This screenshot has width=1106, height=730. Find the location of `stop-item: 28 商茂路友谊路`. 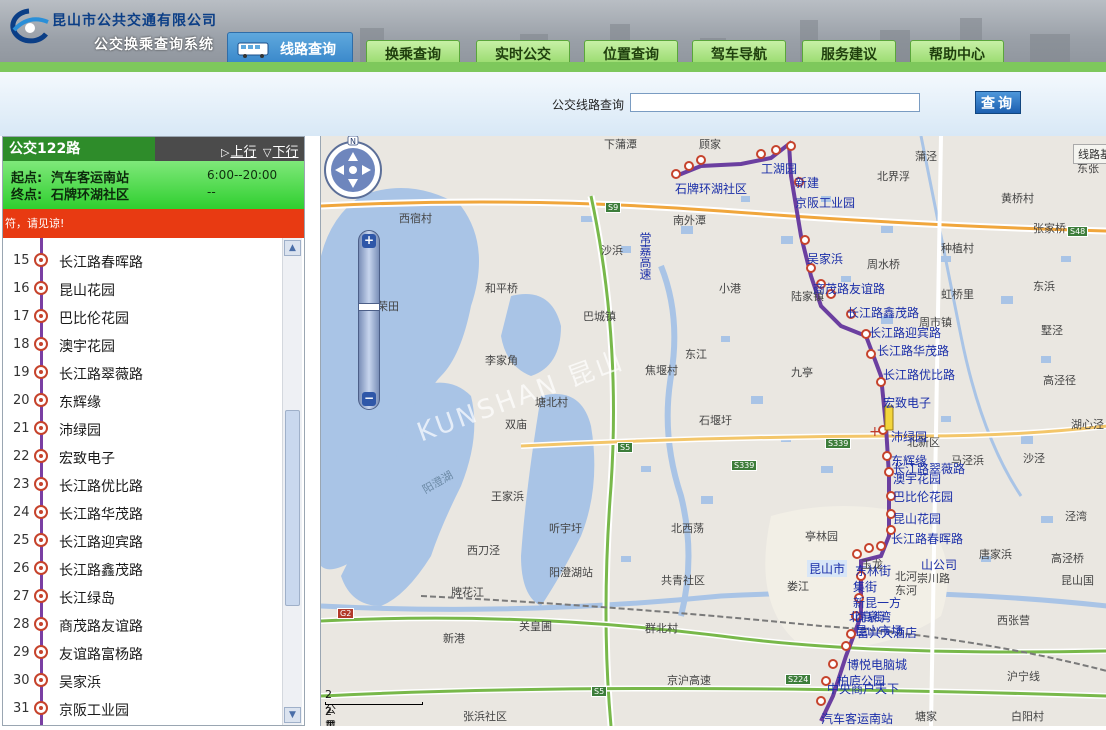

stop-item: 28 商茂路友谊路 is located at coordinates (142, 624).